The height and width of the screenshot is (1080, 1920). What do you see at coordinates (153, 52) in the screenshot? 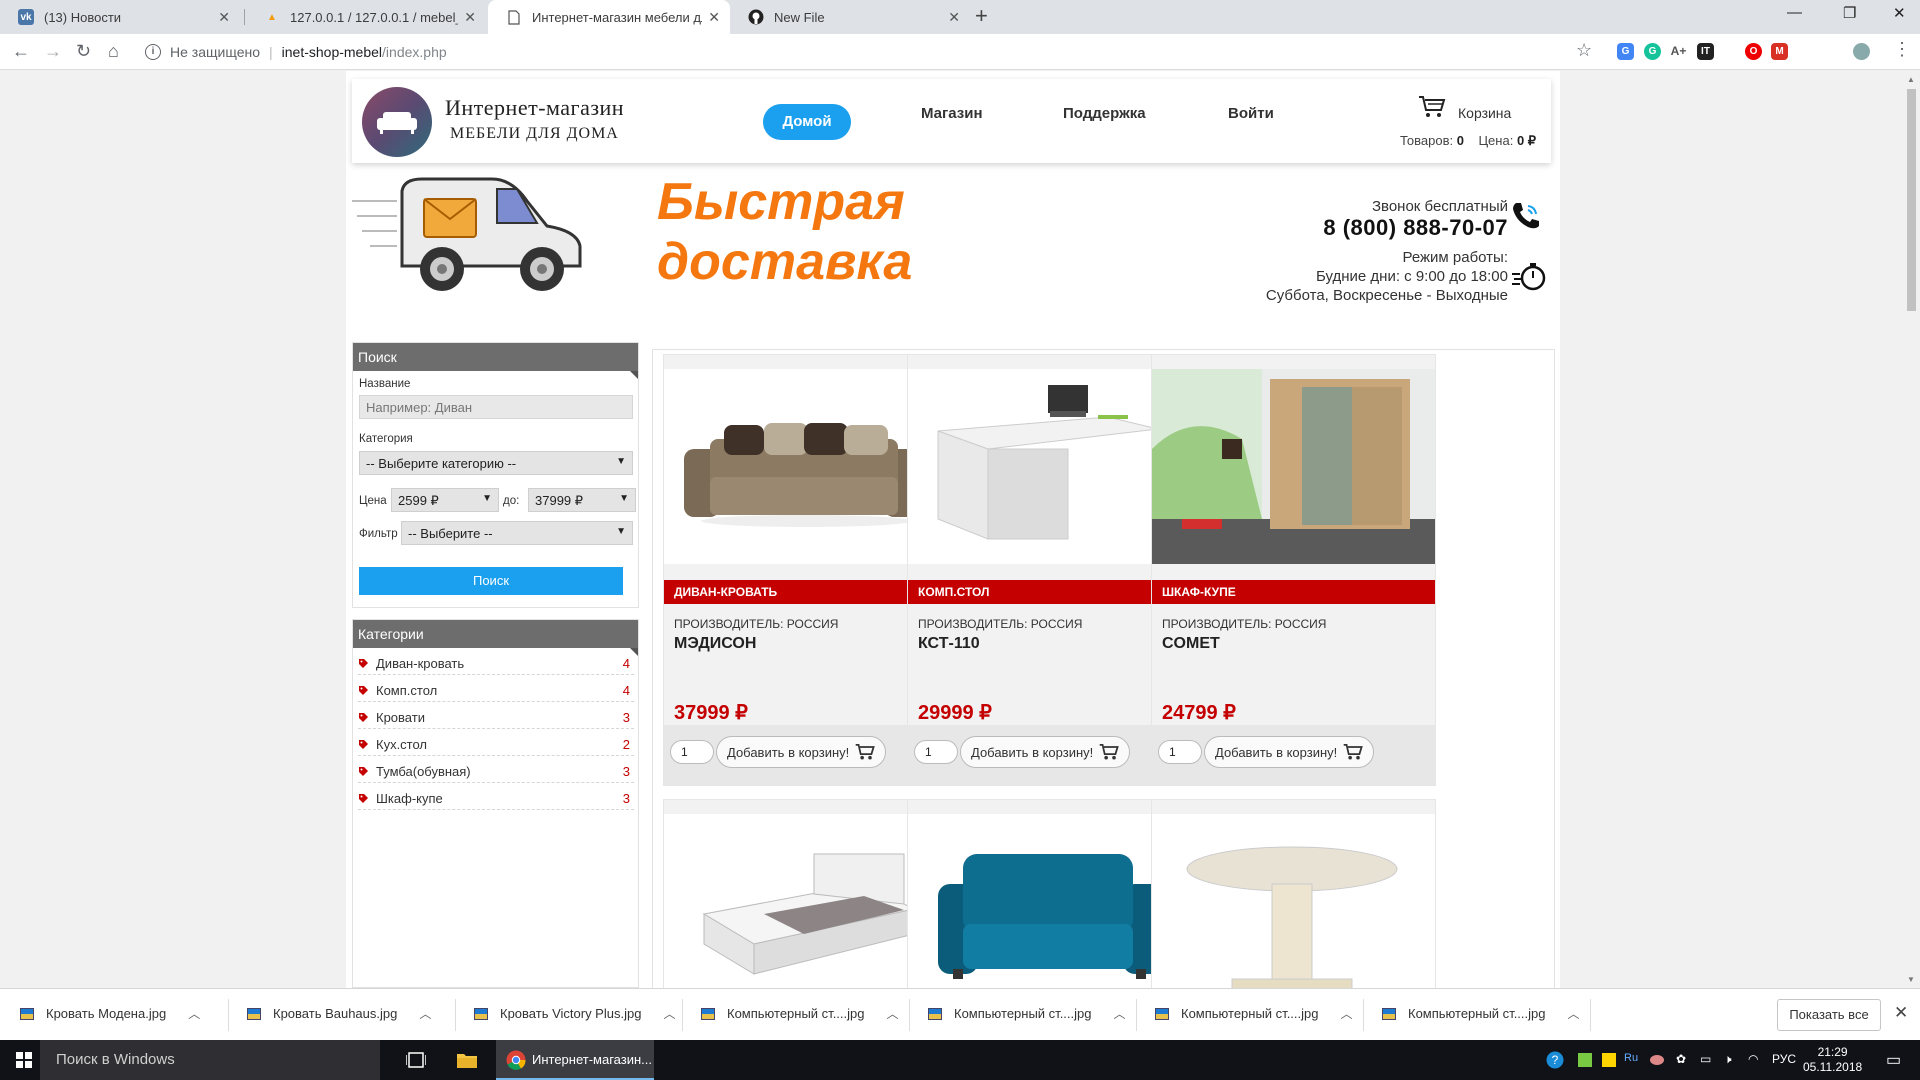
I see `info-icon: i` at bounding box center [153, 52].